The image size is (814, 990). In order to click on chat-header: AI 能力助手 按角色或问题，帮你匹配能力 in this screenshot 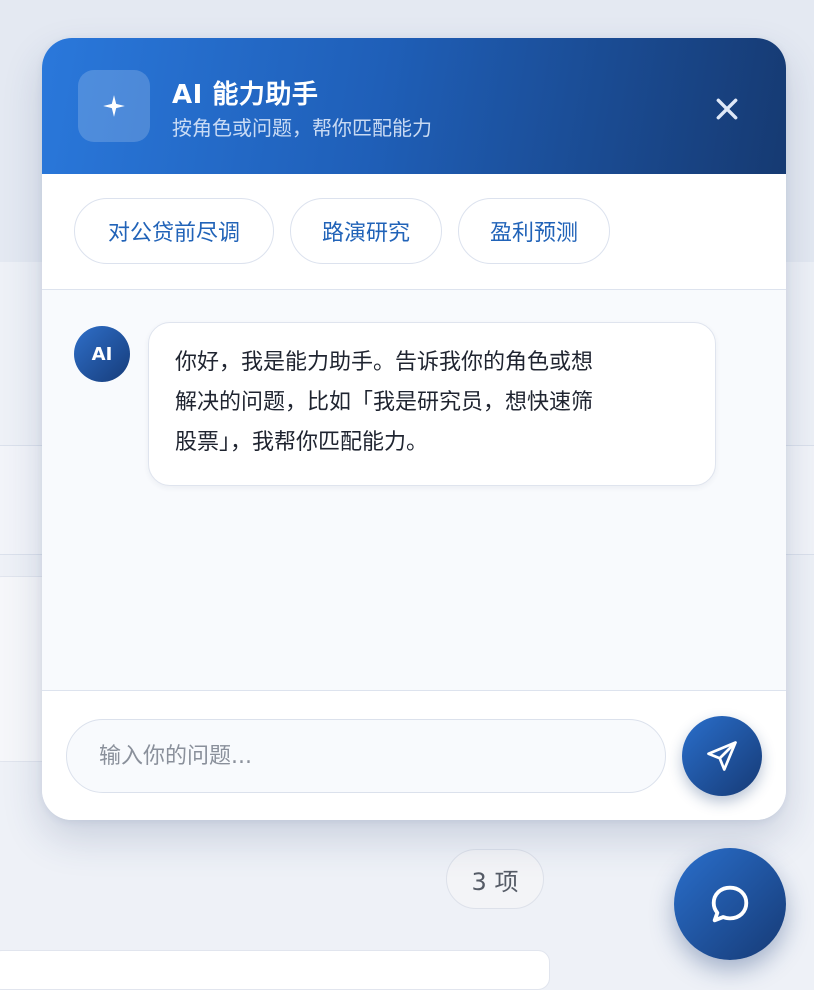, I will do `click(414, 106)`.